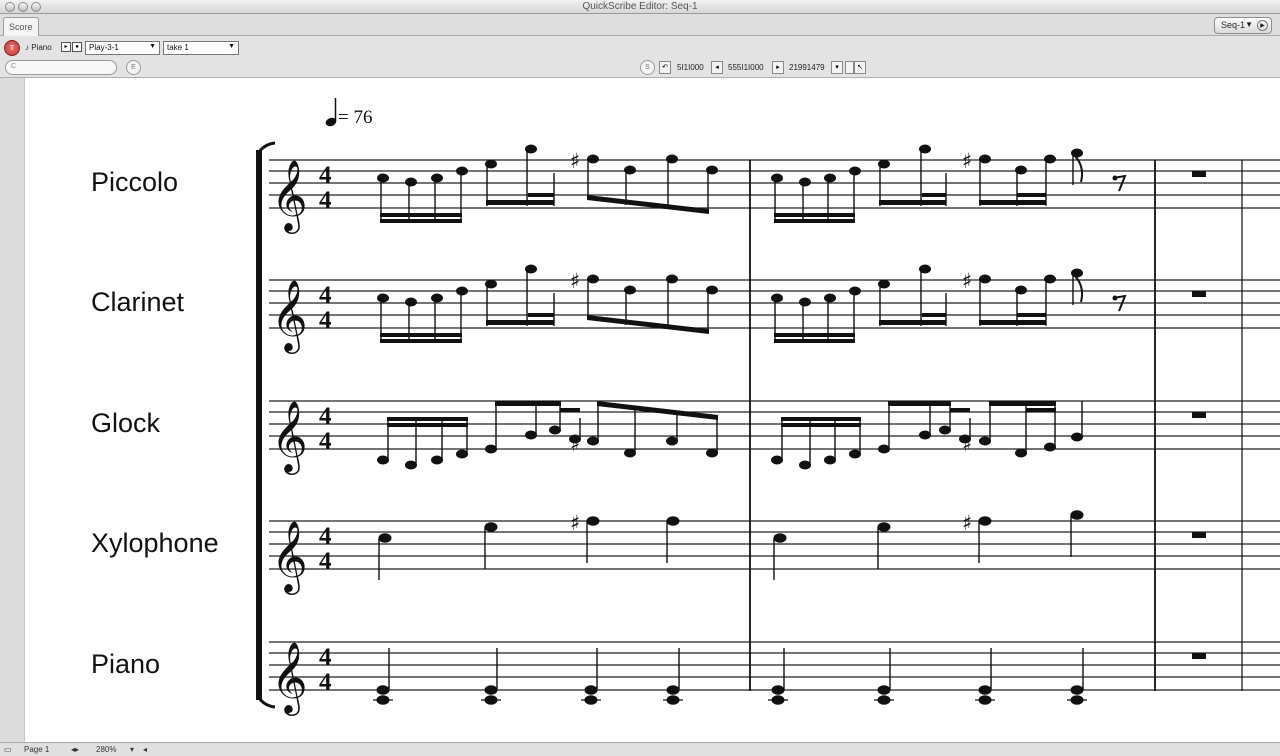  I want to click on instrument-name-glock: Glock, so click(126, 423).